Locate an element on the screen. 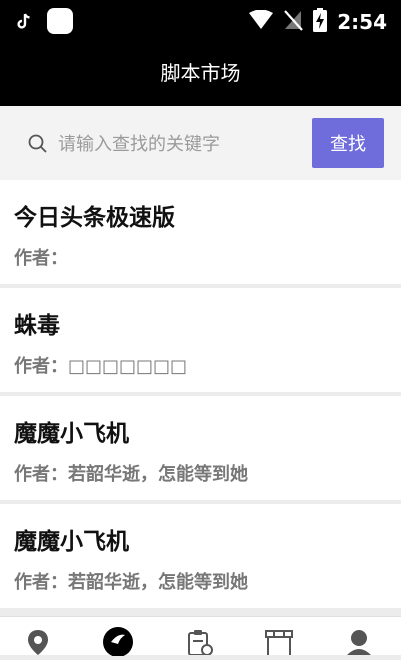  status-time: 2:54 is located at coordinates (362, 22).